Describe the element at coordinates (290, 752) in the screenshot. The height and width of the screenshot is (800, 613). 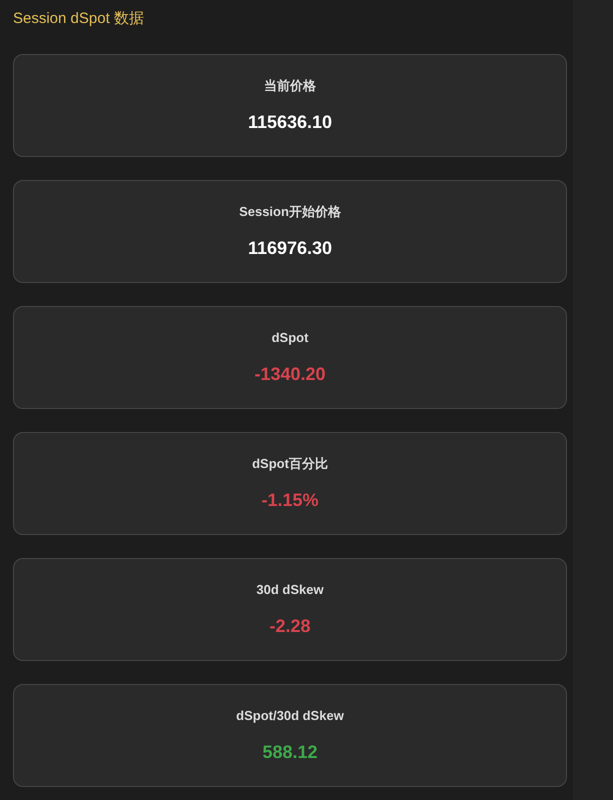
I see `metric-value: 588.12` at that location.